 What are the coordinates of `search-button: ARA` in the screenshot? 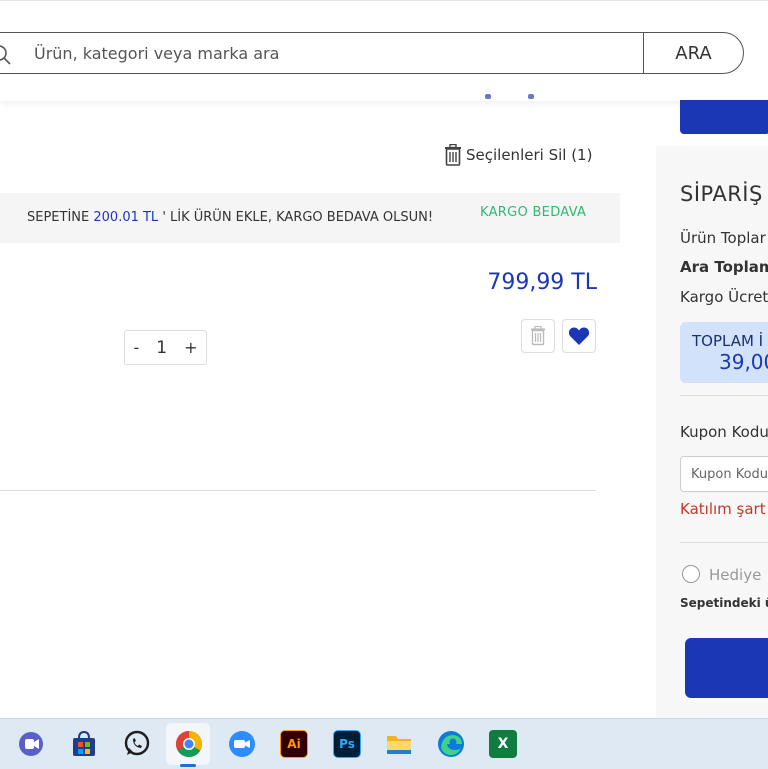 It's located at (693, 53).